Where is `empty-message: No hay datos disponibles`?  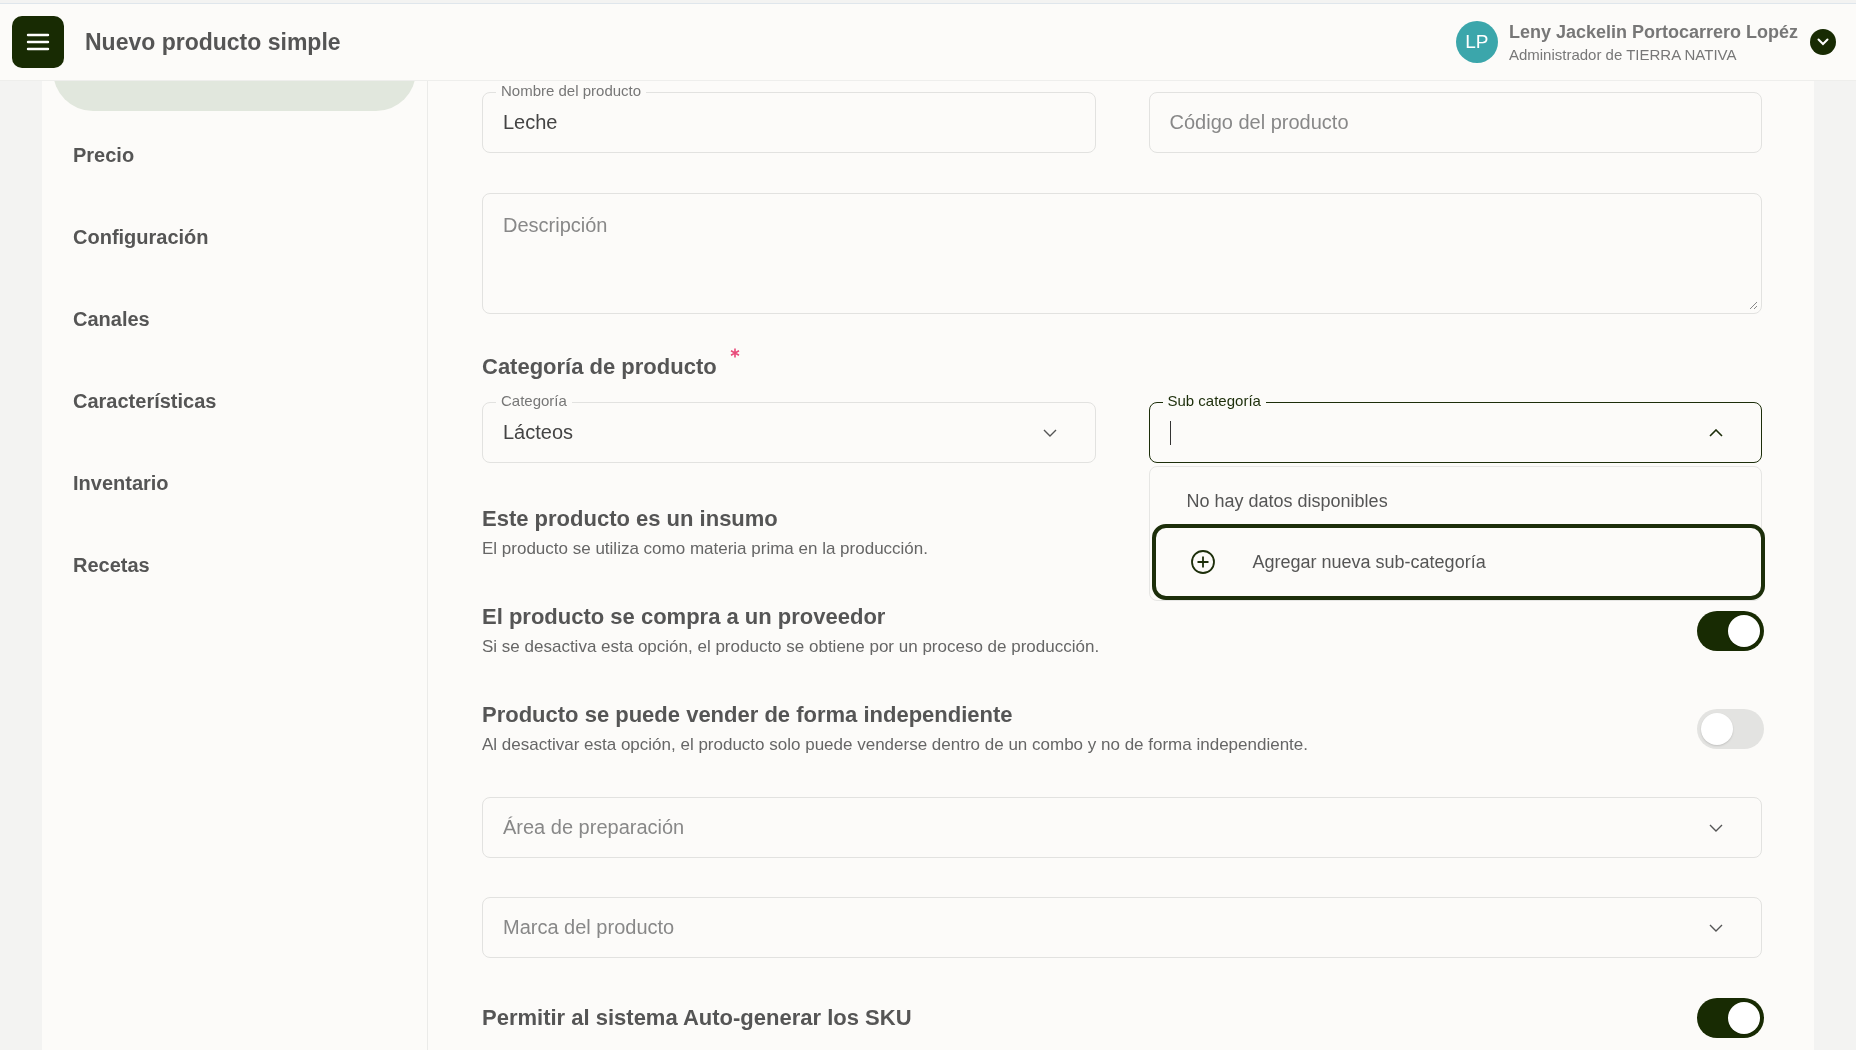
empty-message: No hay datos disponibles is located at coordinates (1287, 501).